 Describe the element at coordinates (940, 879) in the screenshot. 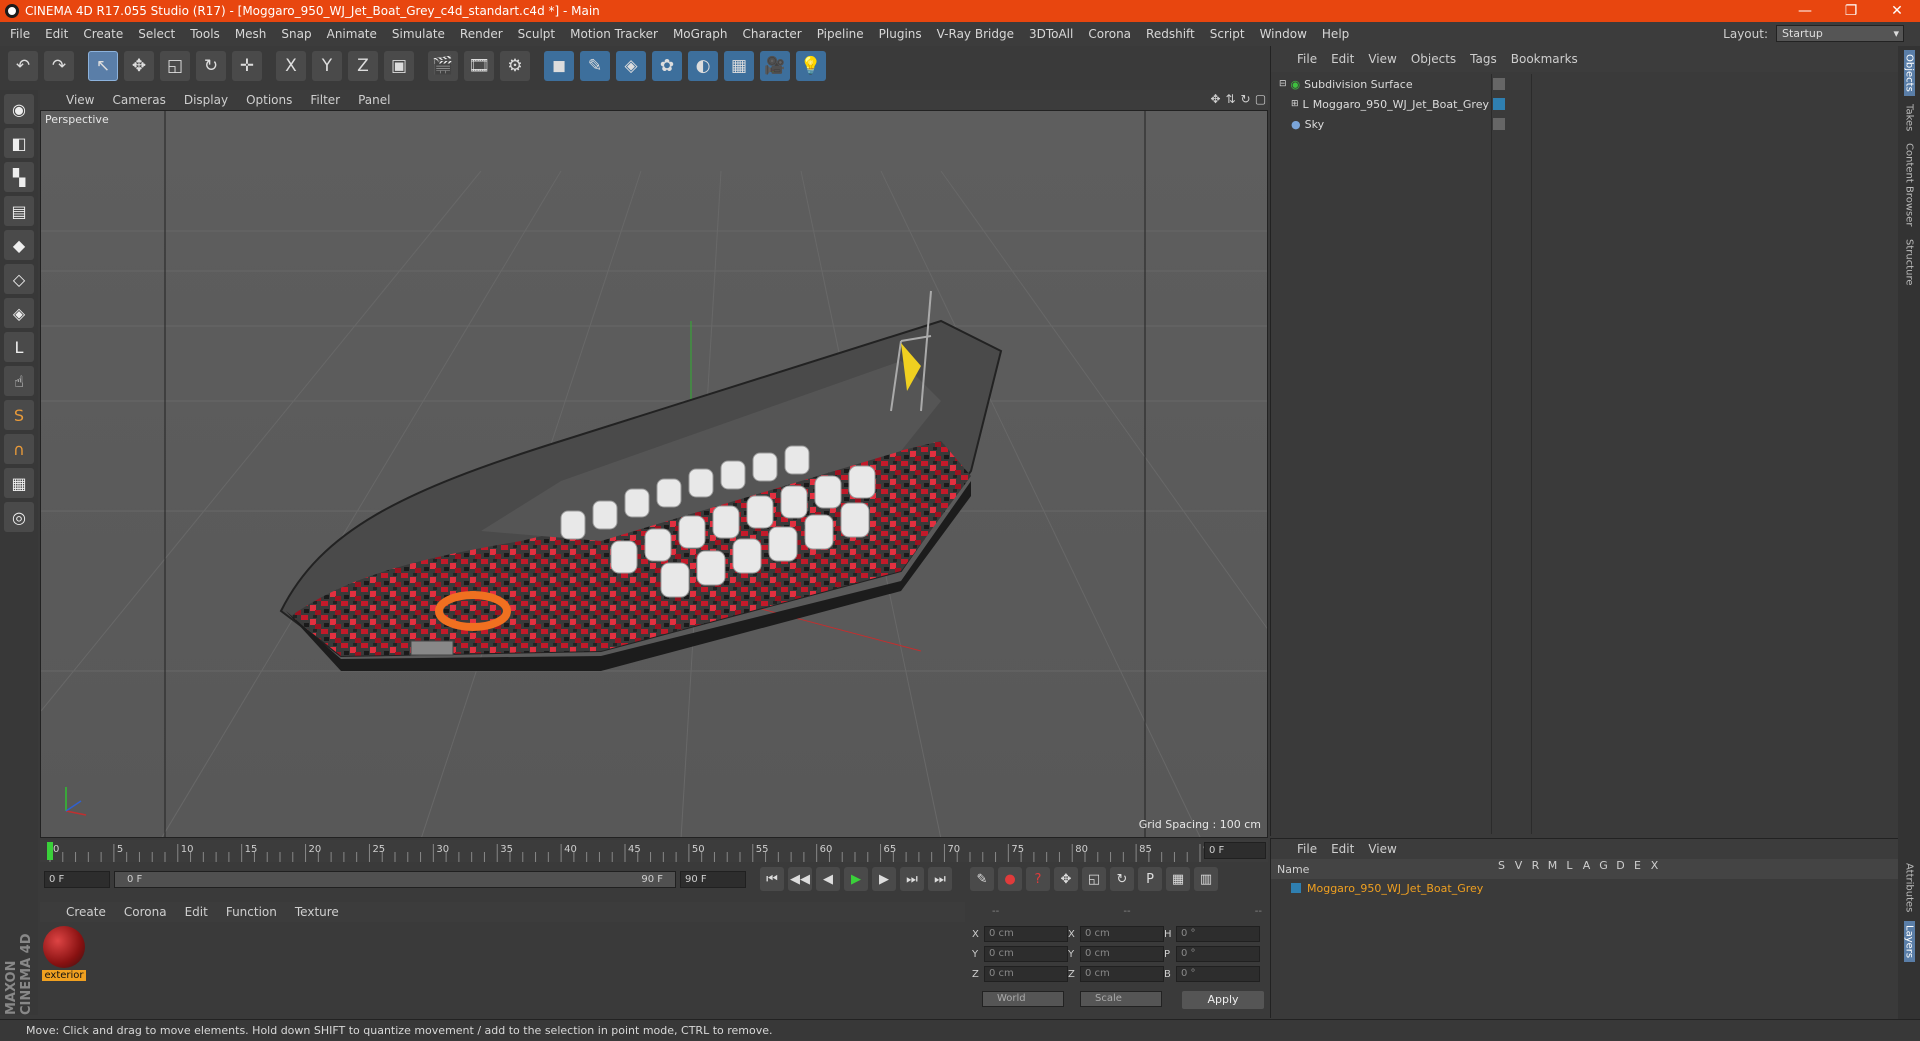

I see `go-end-icon: ⏭` at that location.